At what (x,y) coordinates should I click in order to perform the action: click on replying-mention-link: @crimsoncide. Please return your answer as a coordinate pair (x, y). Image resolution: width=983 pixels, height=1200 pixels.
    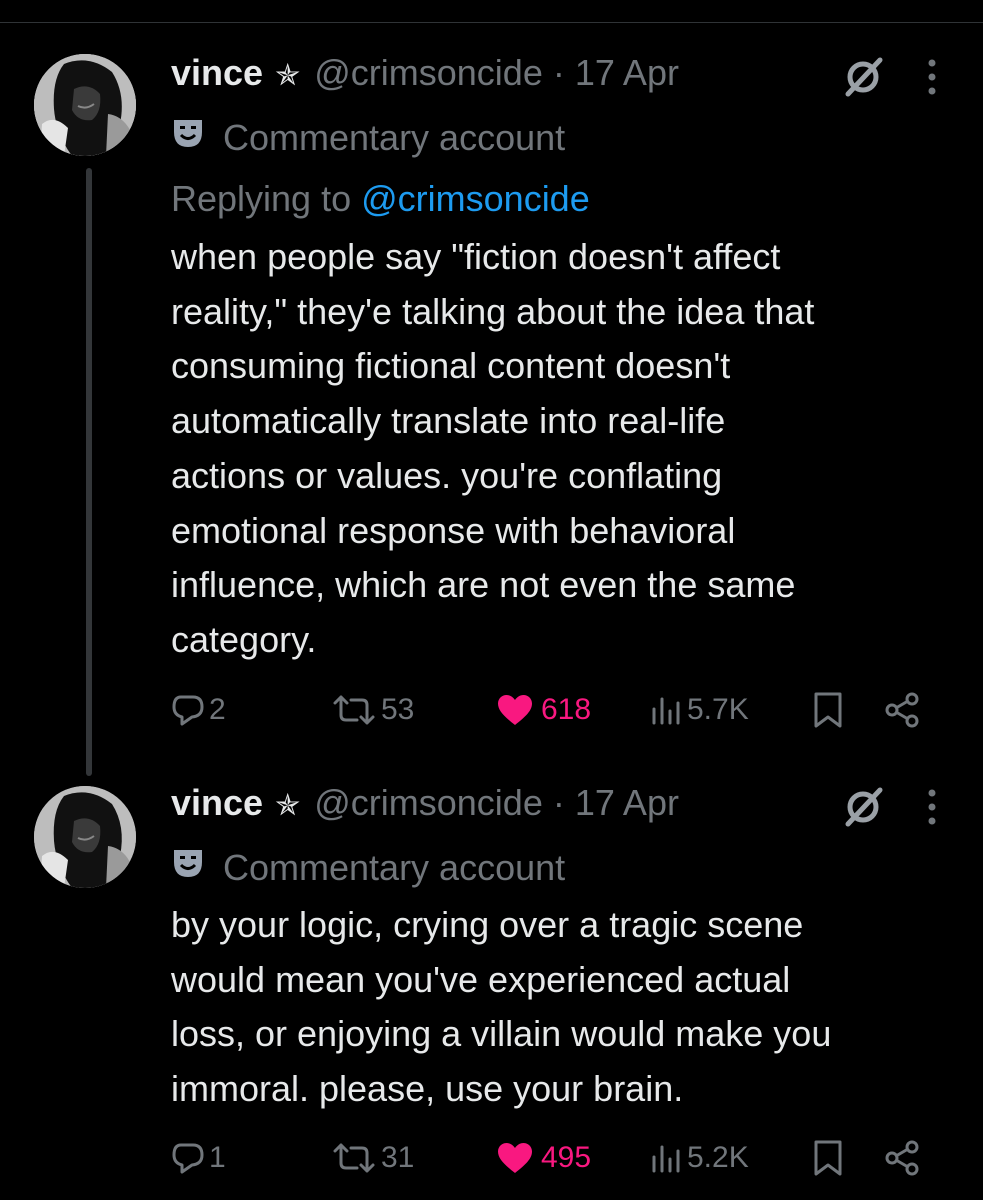
    Looking at the image, I should click on (475, 198).